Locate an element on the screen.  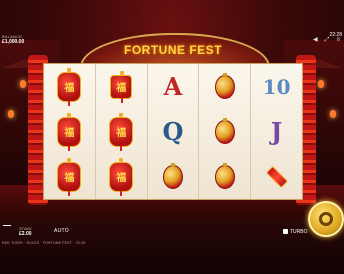
autoplay-button: AUTO is located at coordinates (61, 231).